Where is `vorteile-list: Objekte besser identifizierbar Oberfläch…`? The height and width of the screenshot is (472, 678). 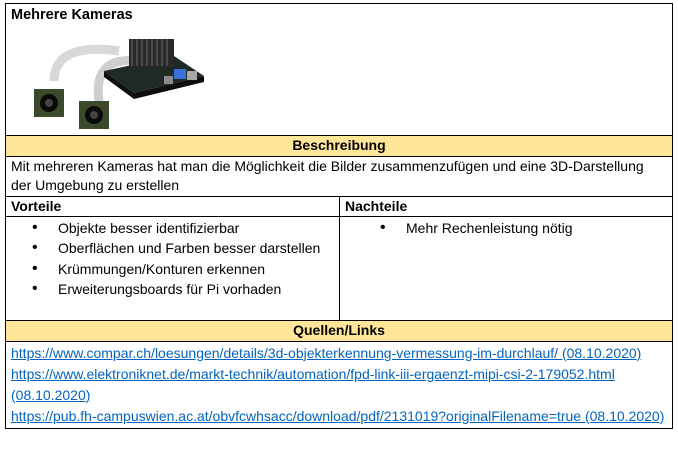 vorteile-list: Objekte besser identifizierbar Oberfläch… is located at coordinates (172, 258).